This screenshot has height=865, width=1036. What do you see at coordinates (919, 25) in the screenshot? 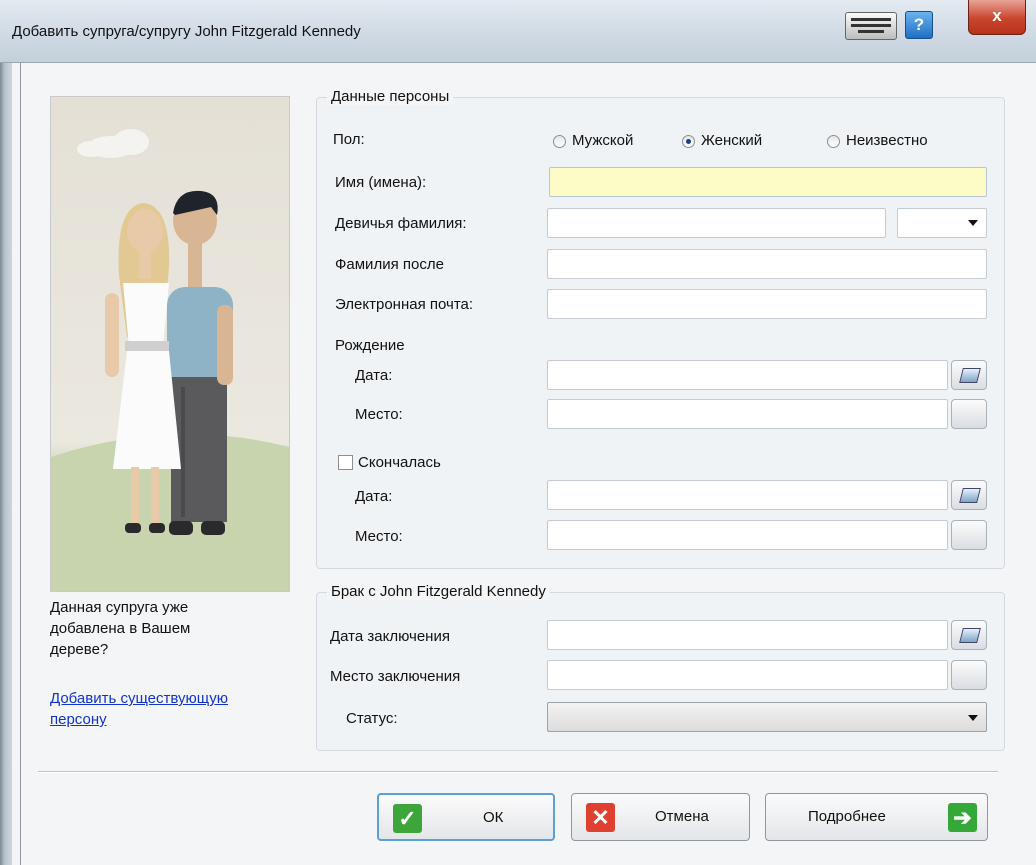
I see `help-button: ?` at bounding box center [919, 25].